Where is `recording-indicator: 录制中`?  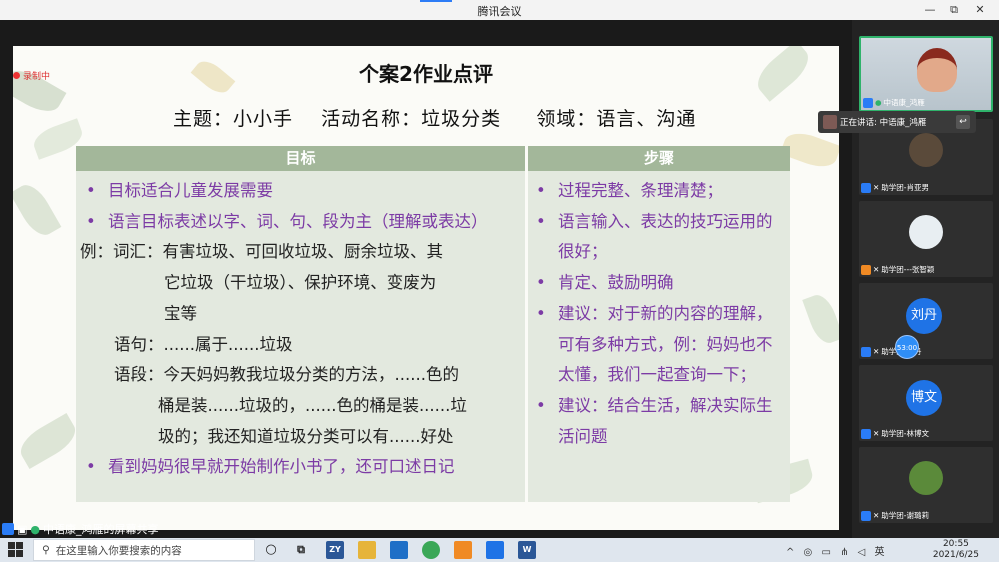 recording-indicator: 录制中 is located at coordinates (31, 75).